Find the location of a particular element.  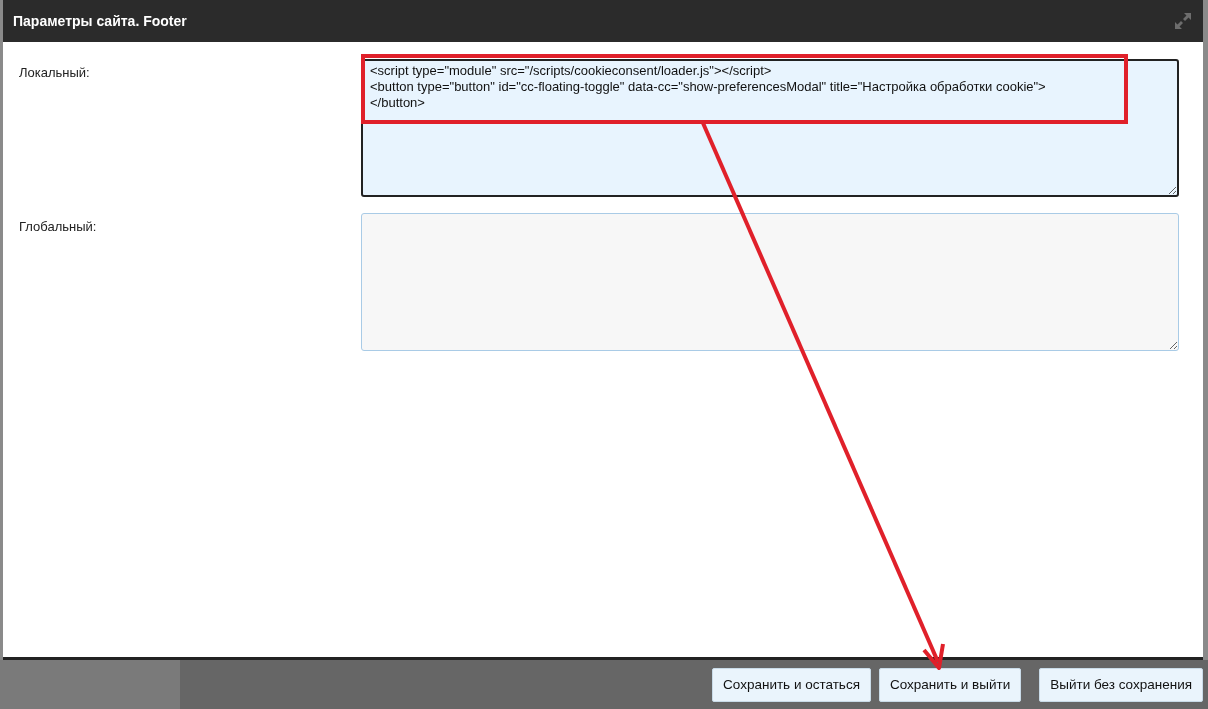

expand-icon is located at coordinates (1183, 21).